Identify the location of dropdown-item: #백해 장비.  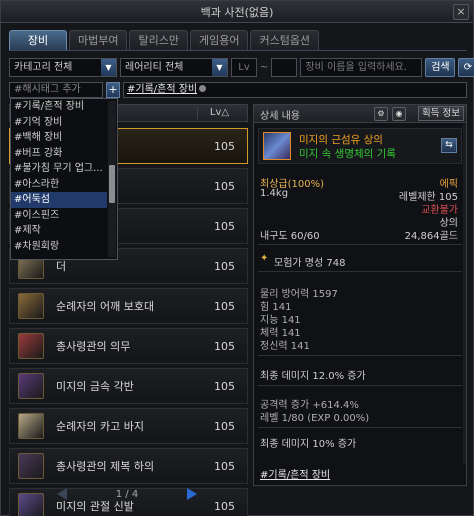
(59, 138).